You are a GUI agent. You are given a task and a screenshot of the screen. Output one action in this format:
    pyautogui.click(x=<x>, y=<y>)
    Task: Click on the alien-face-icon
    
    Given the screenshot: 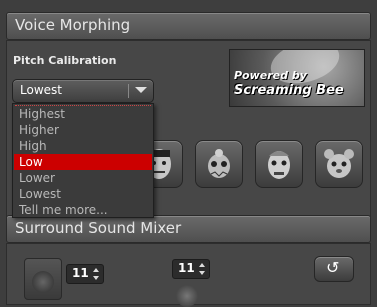 What is the action you would take?
    pyautogui.click(x=219, y=163)
    